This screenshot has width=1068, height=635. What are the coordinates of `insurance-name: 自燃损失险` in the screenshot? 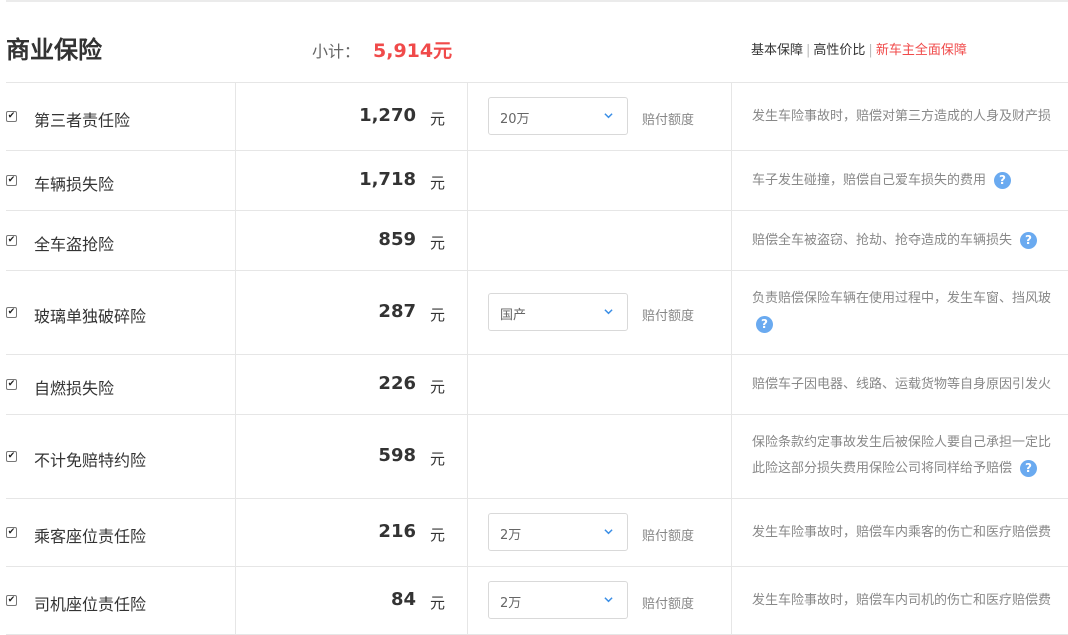 It's located at (74, 388).